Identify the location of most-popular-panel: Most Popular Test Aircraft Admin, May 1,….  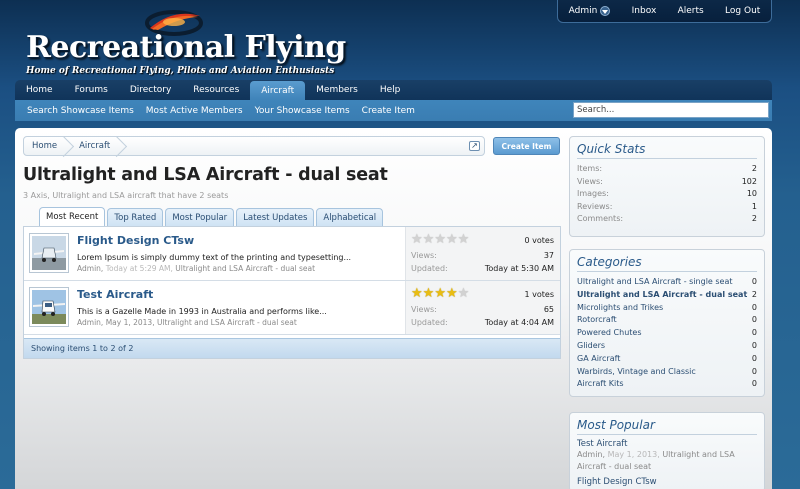
(667, 450).